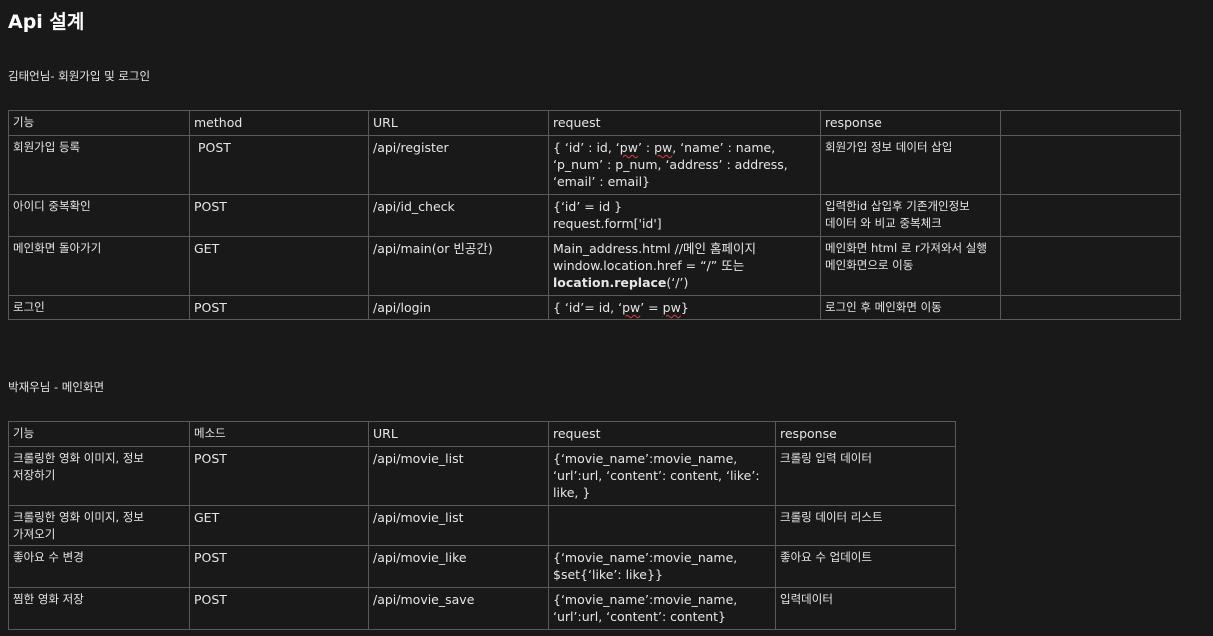  What do you see at coordinates (677, 282) in the screenshot?
I see `request-code: (‘/’)` at bounding box center [677, 282].